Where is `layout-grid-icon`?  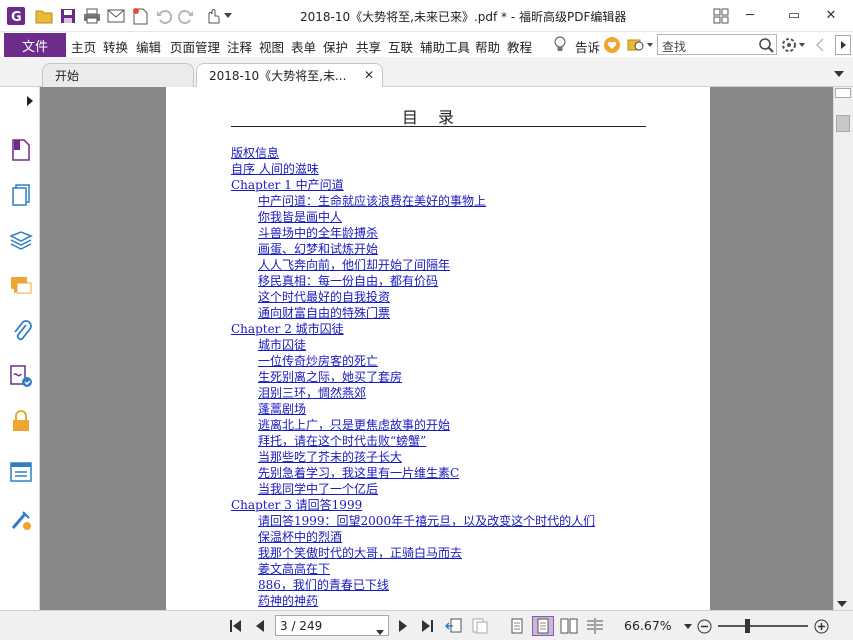 layout-grid-icon is located at coordinates (721, 16).